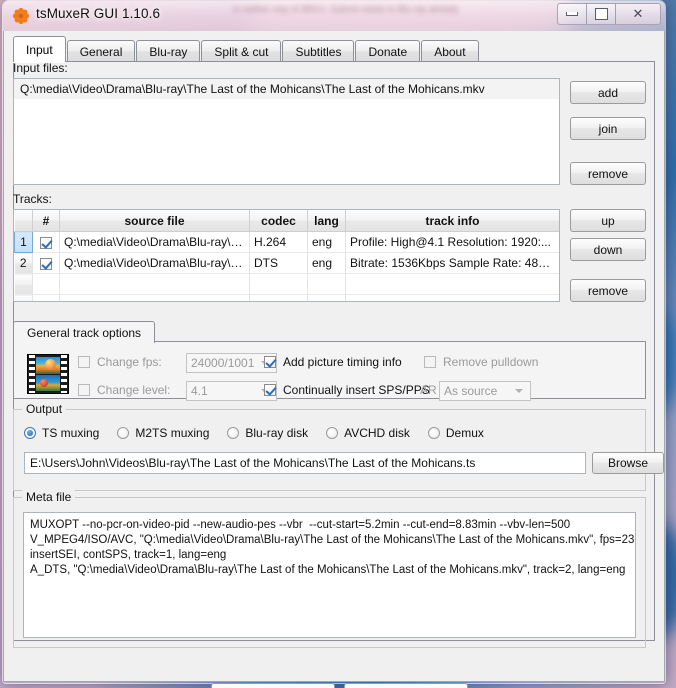 The height and width of the screenshot is (688, 676). Describe the element at coordinates (48, 382) in the screenshot. I see `film-frame` at that location.